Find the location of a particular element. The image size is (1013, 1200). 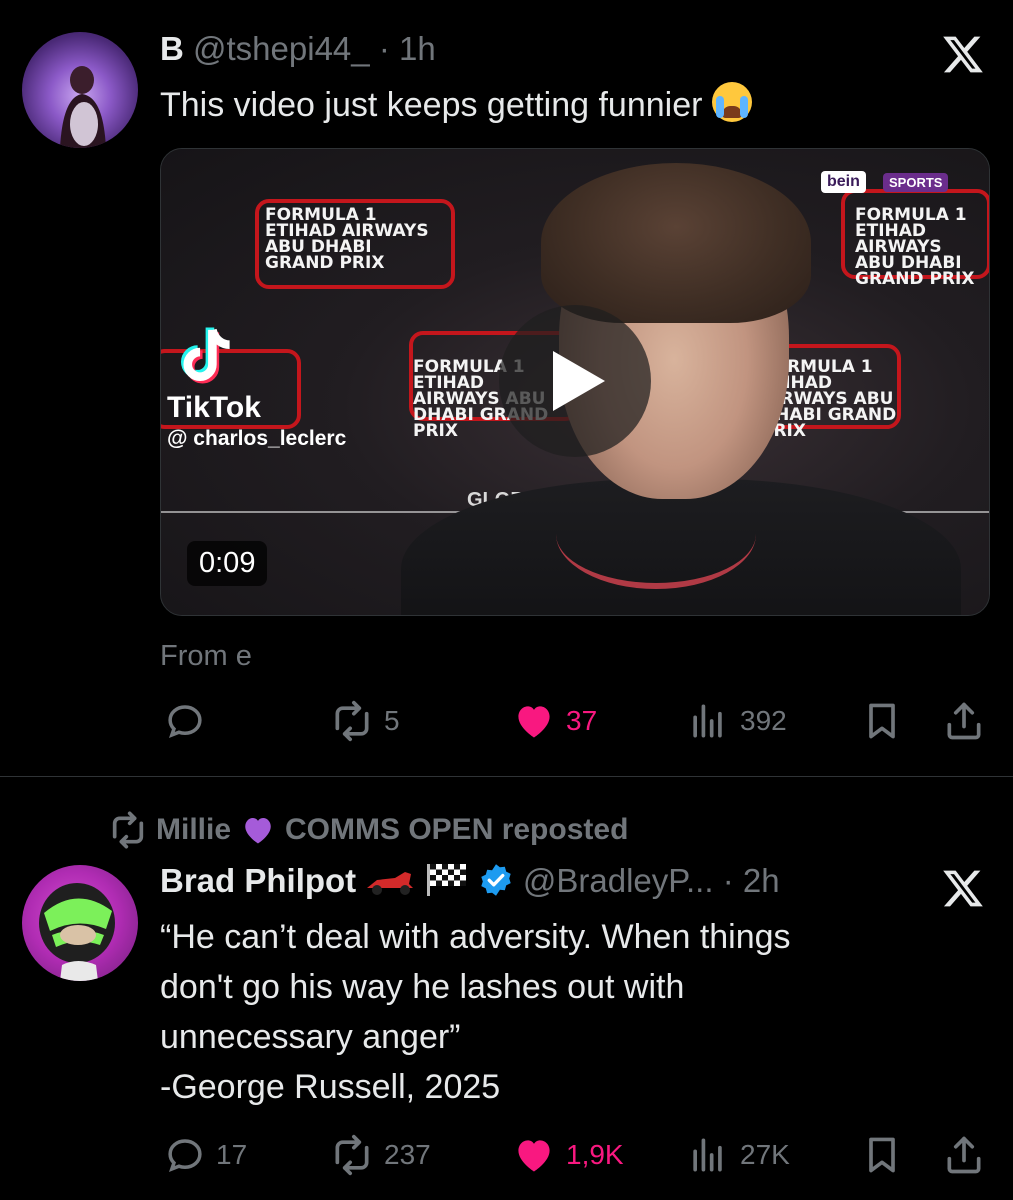

repost-button: 5 is located at coordinates (365, 721).